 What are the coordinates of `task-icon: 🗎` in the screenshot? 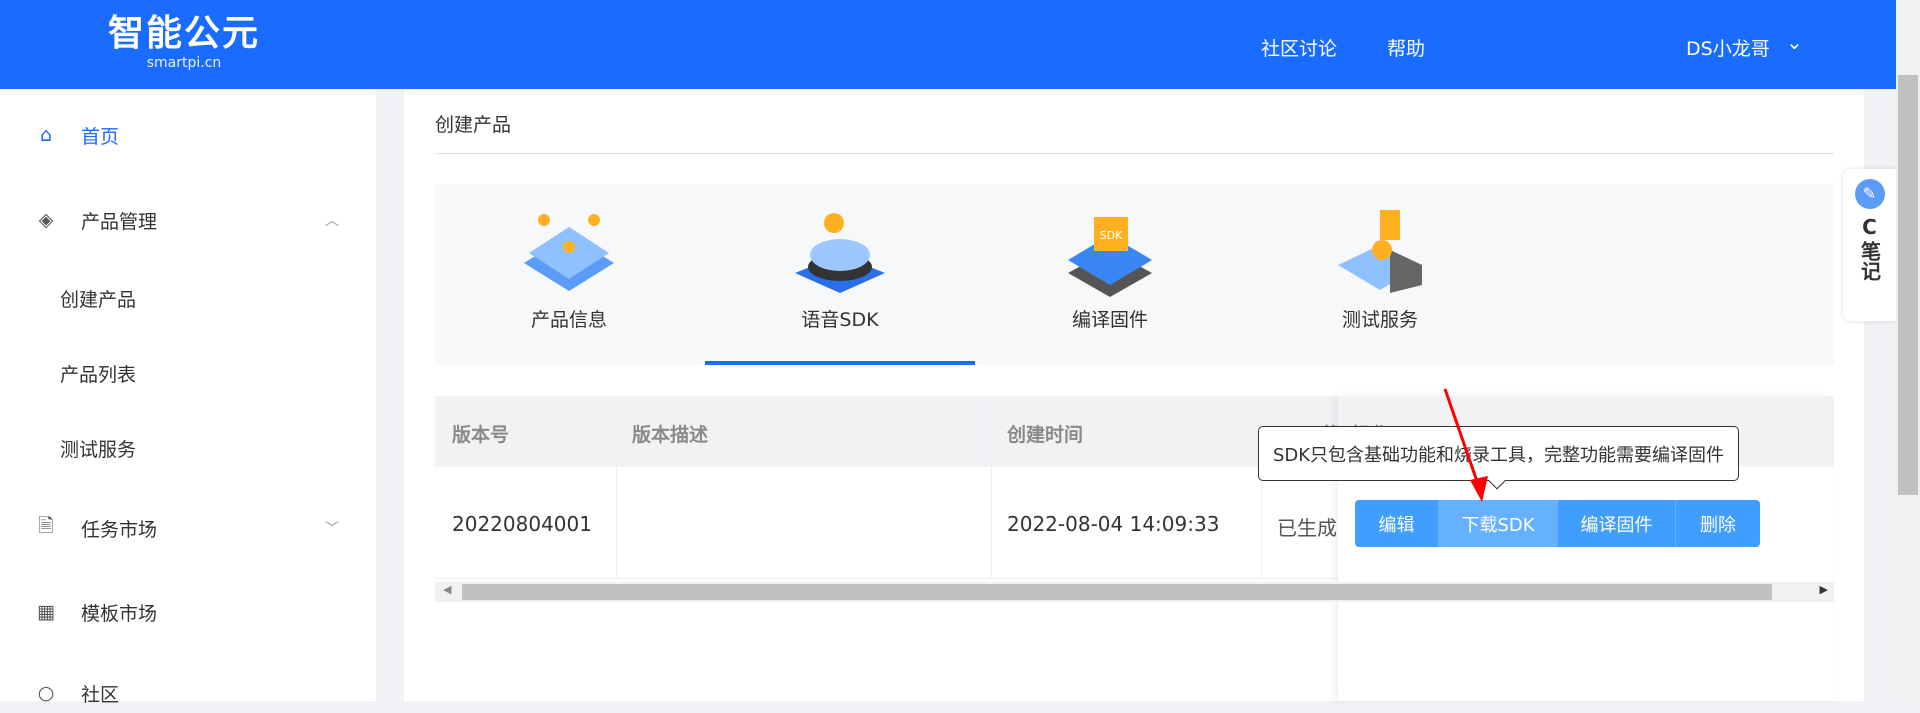 It's located at (46, 526).